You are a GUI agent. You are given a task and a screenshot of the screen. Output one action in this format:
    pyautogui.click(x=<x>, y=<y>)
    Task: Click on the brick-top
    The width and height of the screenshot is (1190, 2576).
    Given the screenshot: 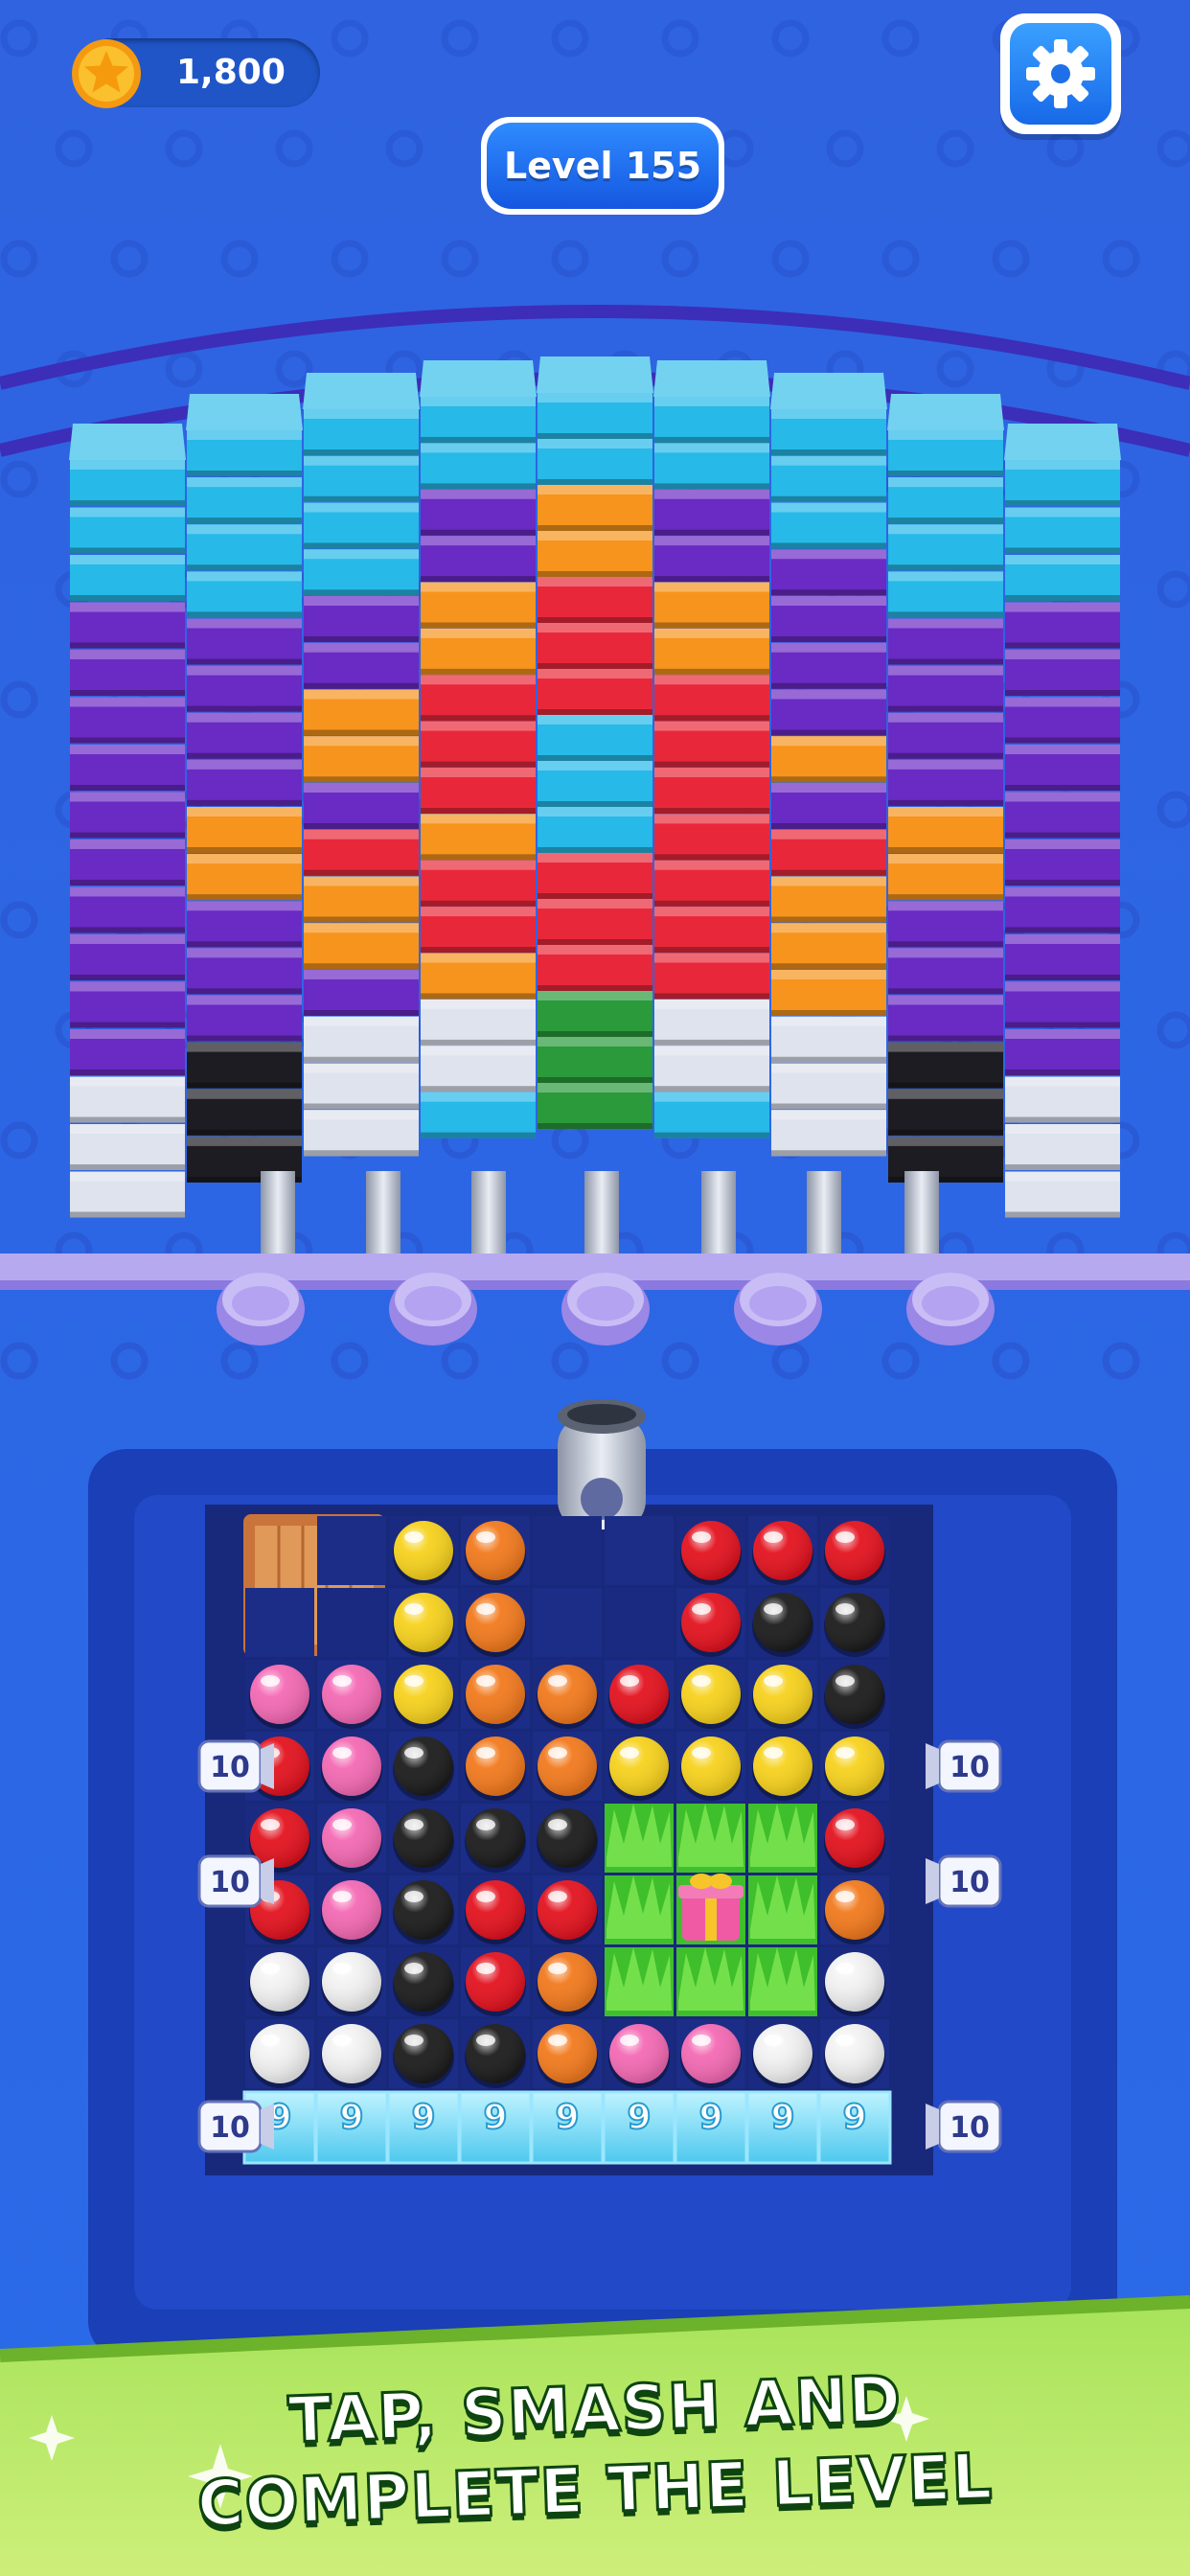 What is the action you would take?
    pyautogui.click(x=362, y=391)
    